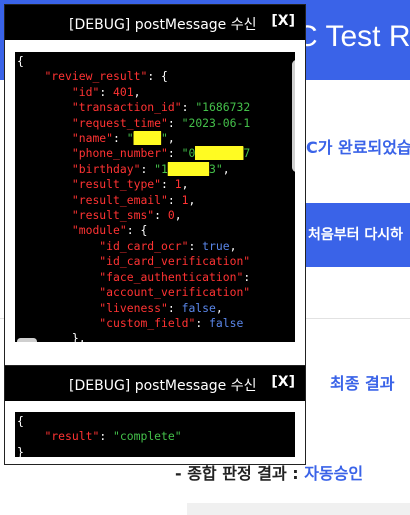 The width and height of the screenshot is (410, 515). I want to click on json-line: "account_verification", so click(133, 292).